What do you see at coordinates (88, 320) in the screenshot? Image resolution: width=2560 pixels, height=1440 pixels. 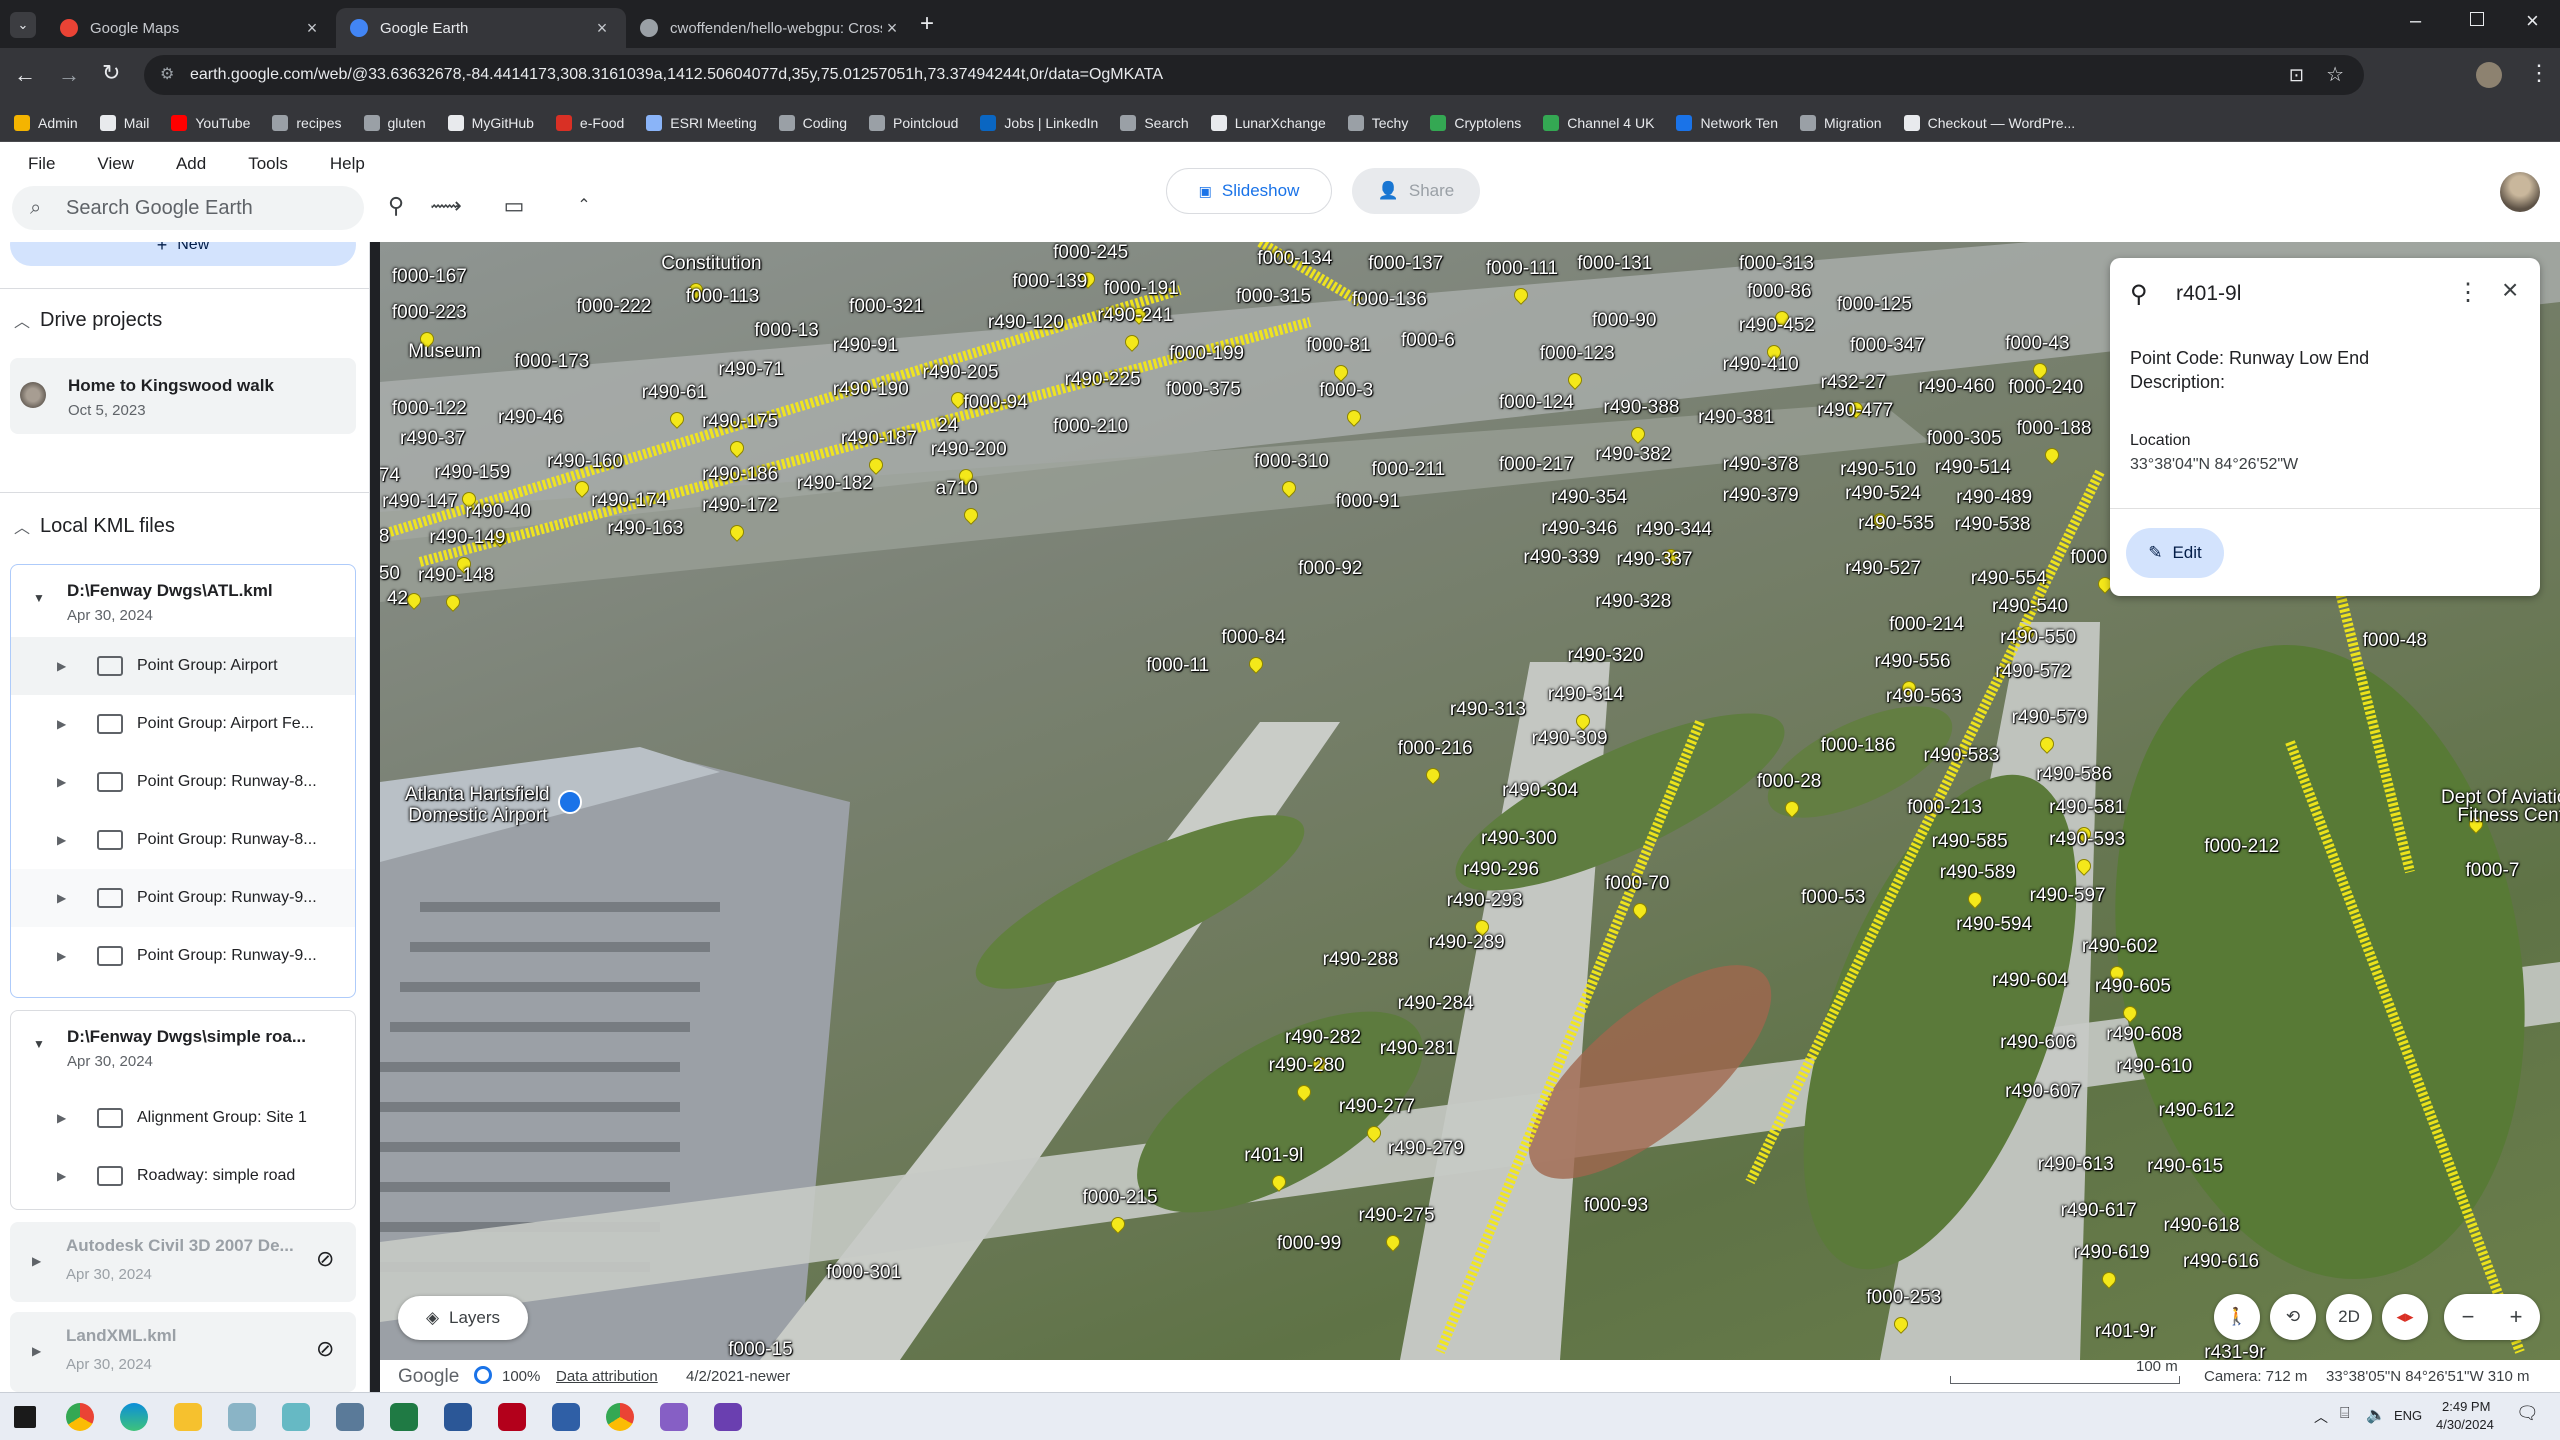 I see `drive-projects-header: ︿ Drive projects` at bounding box center [88, 320].